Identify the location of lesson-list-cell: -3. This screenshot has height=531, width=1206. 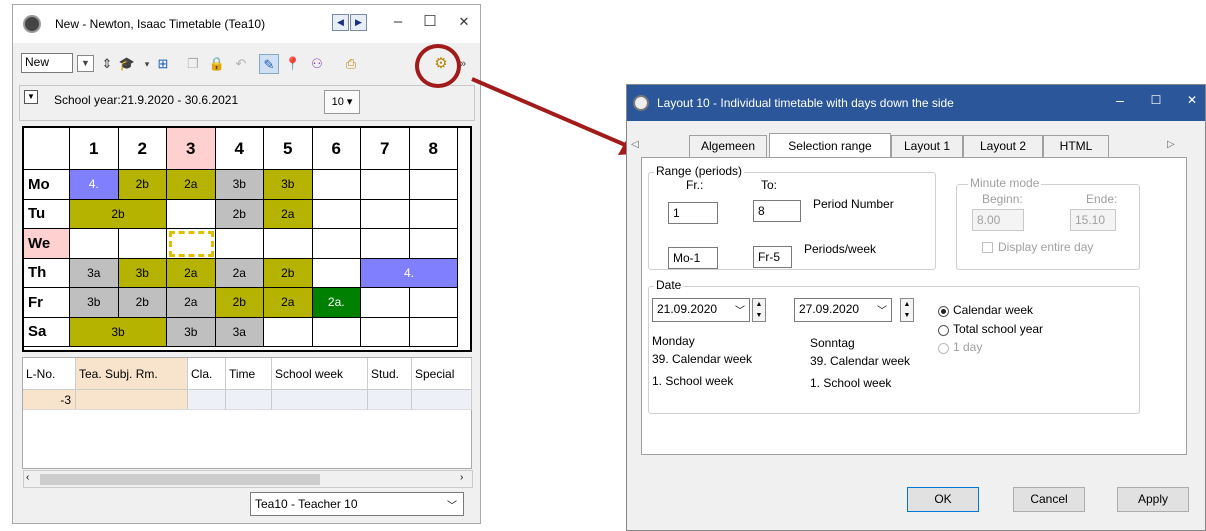
(49, 400).